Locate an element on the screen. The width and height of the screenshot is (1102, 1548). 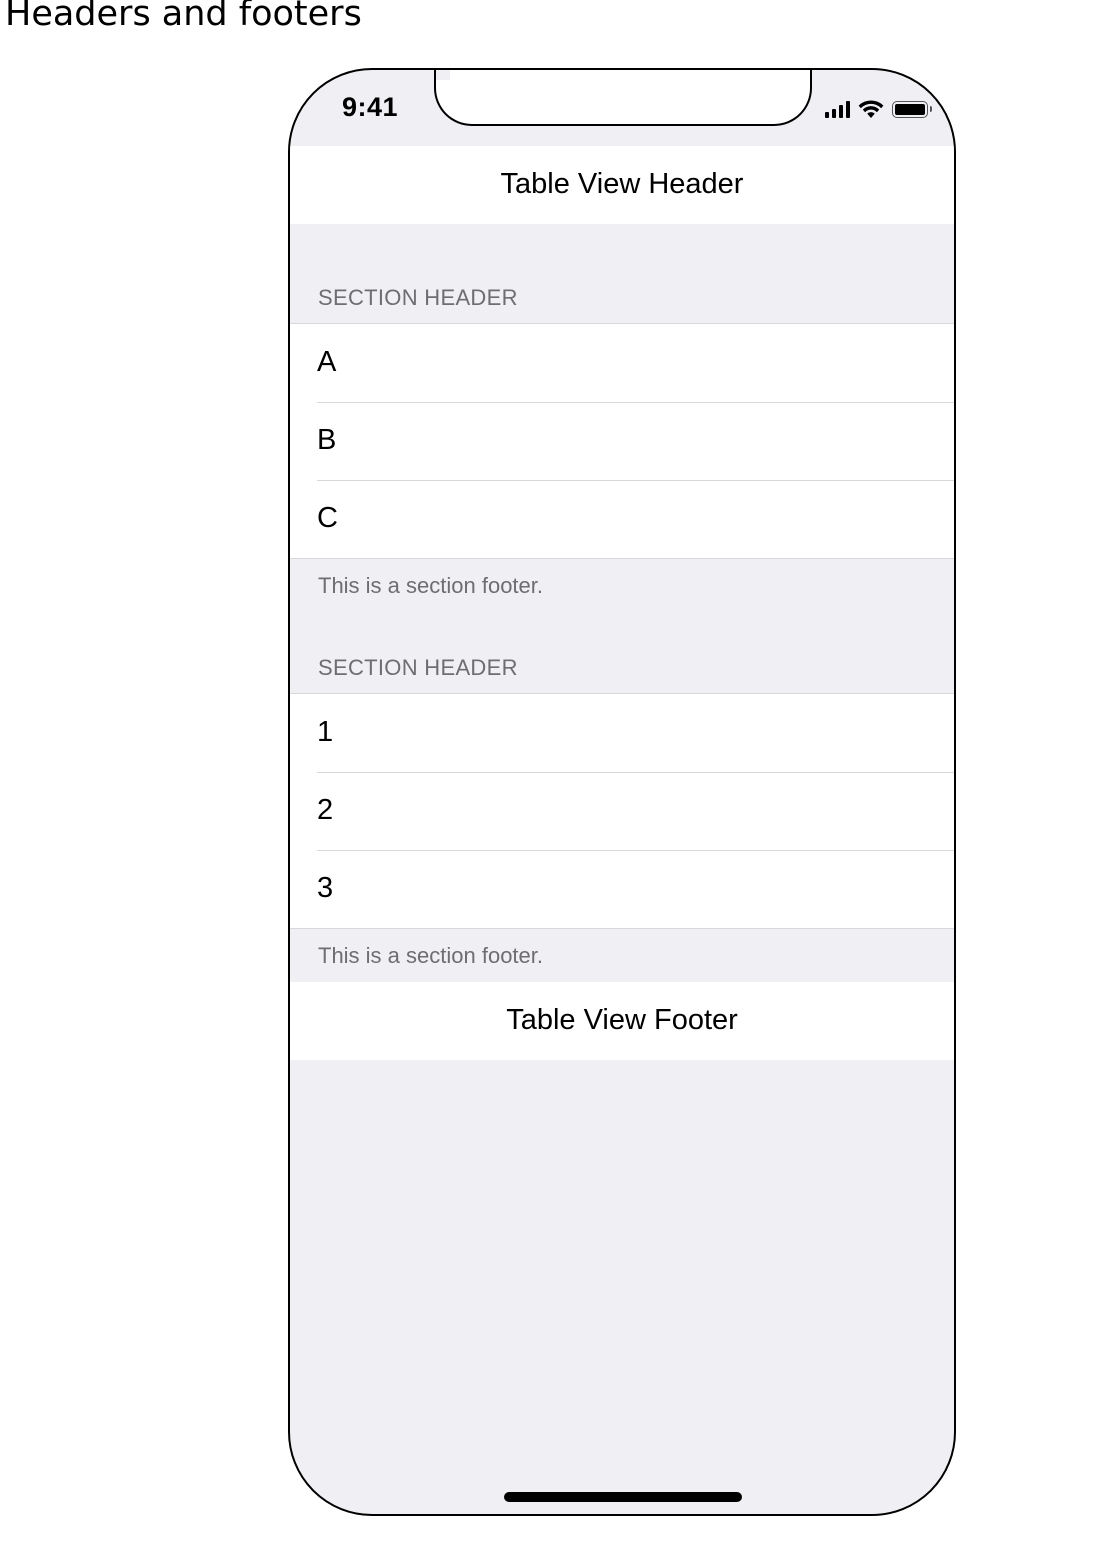
cell-label: A is located at coordinates (327, 362).